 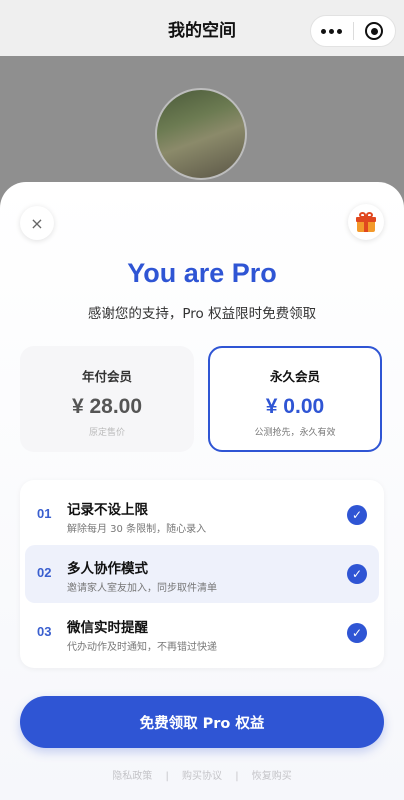 I want to click on plan-note: 公测抢先，永久有效, so click(x=295, y=433).